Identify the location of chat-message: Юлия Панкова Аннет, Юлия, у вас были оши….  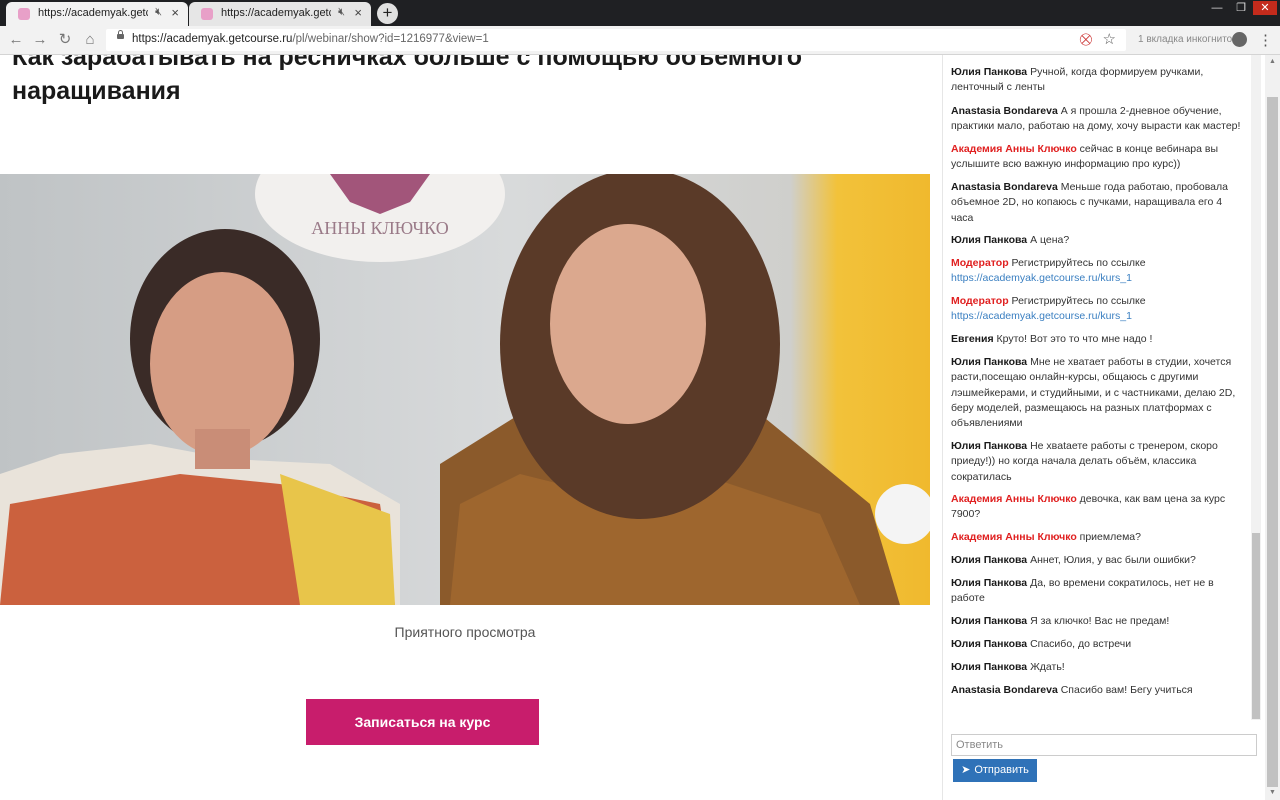
(1097, 560).